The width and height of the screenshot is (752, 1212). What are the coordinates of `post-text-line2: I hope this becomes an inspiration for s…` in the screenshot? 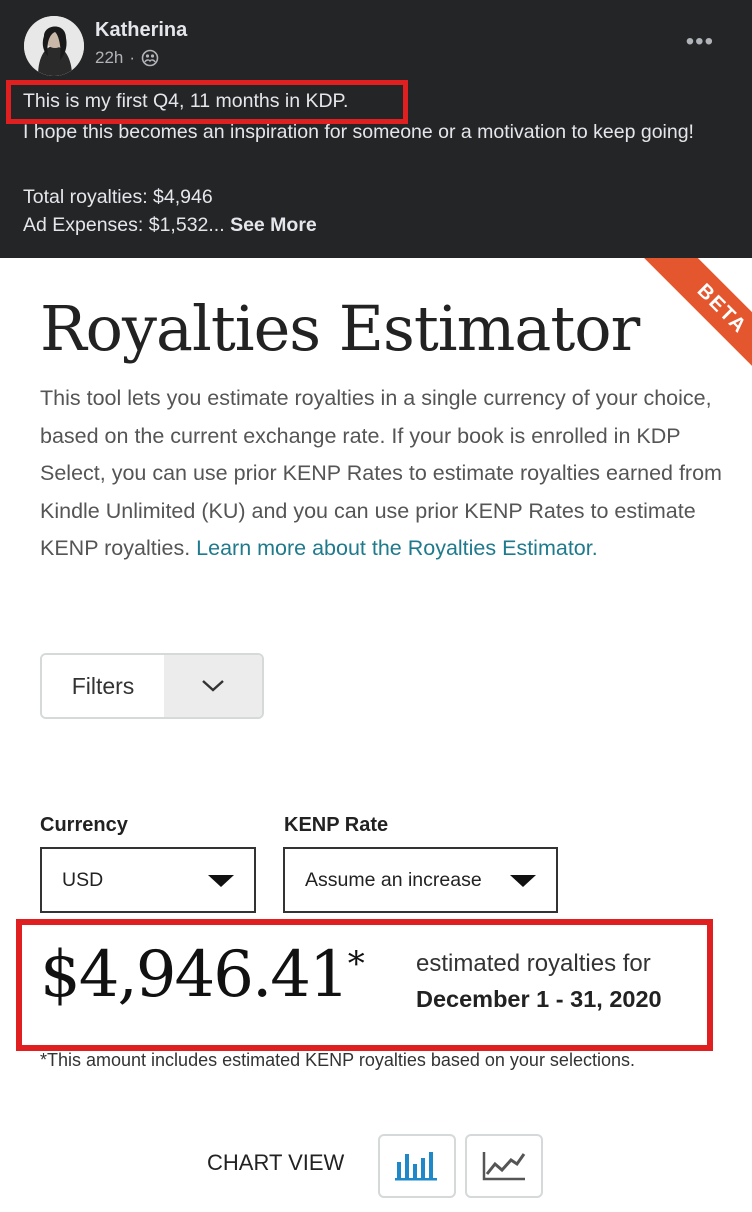 It's located at (358, 132).